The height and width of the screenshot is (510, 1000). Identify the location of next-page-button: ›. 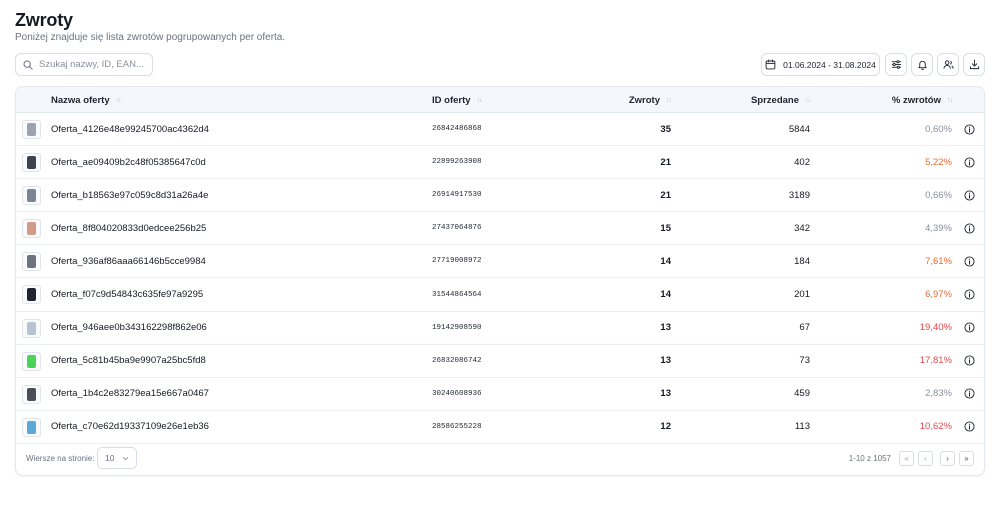
(947, 458).